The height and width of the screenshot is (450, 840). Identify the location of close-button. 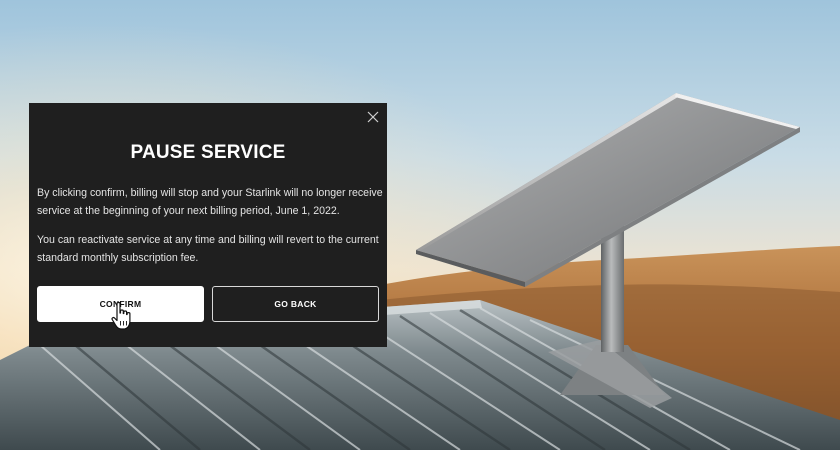
(373, 117).